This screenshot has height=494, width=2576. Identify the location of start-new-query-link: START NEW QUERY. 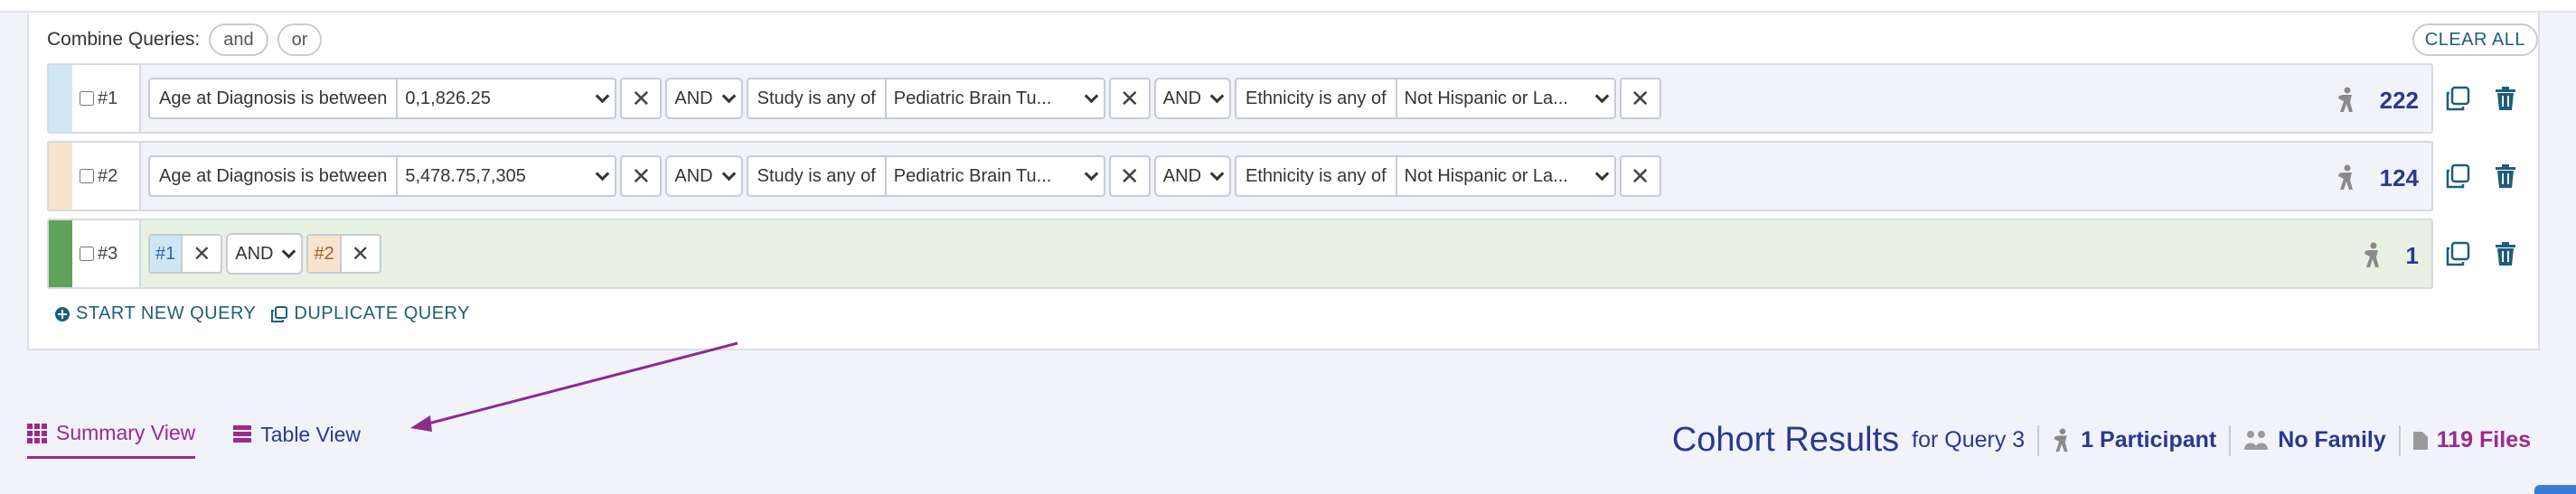
(155, 313).